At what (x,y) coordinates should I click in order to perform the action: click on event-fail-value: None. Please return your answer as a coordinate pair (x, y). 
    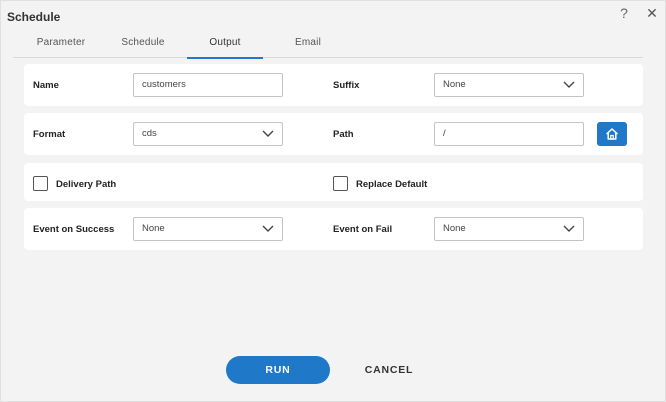
    Looking at the image, I should click on (454, 228).